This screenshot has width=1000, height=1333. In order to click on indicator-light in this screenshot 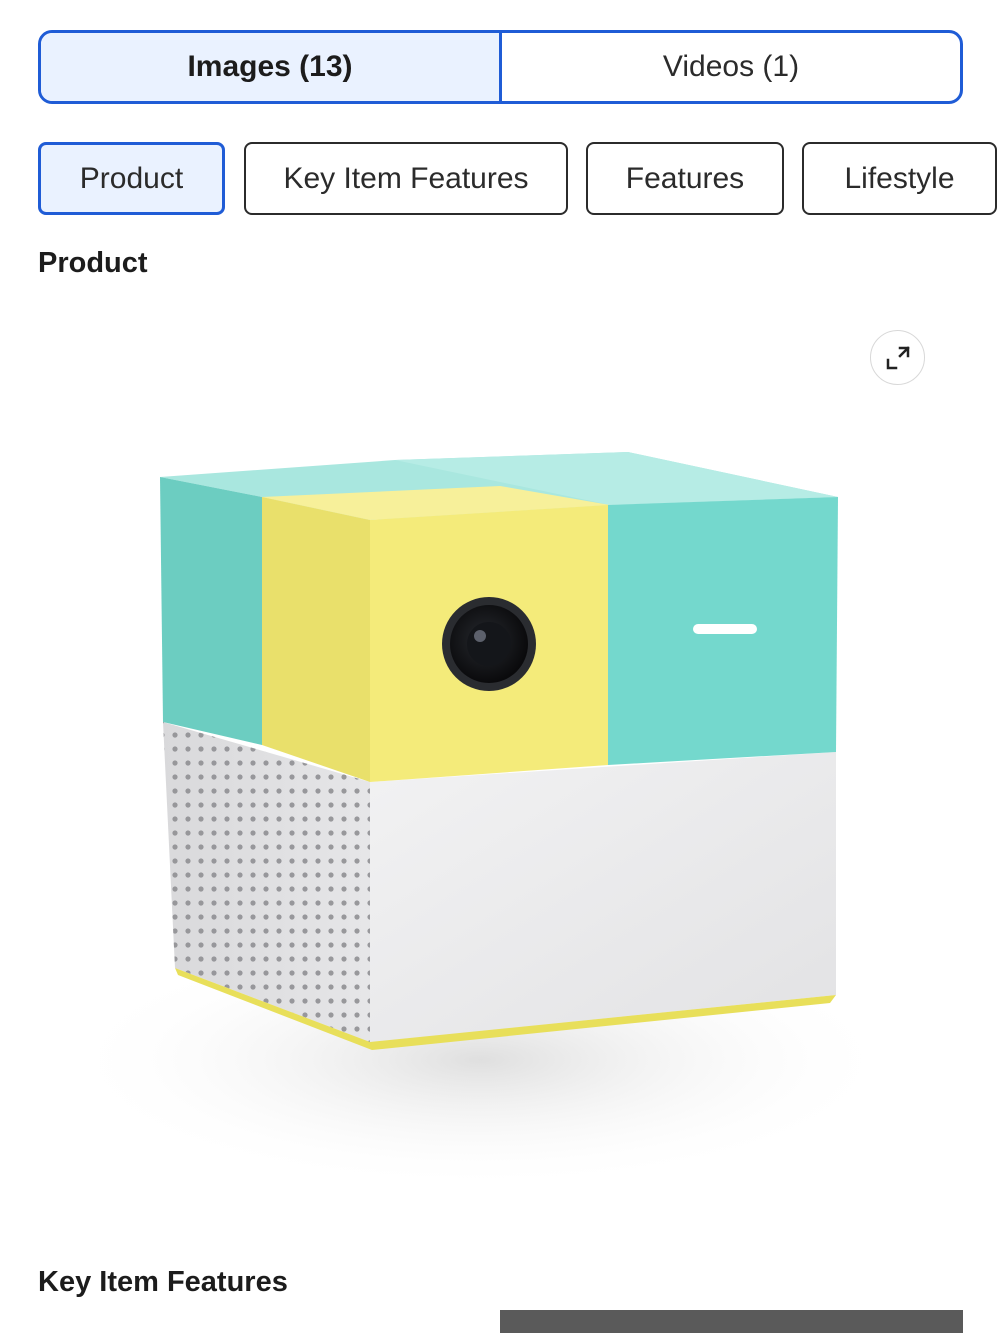, I will do `click(725, 629)`.